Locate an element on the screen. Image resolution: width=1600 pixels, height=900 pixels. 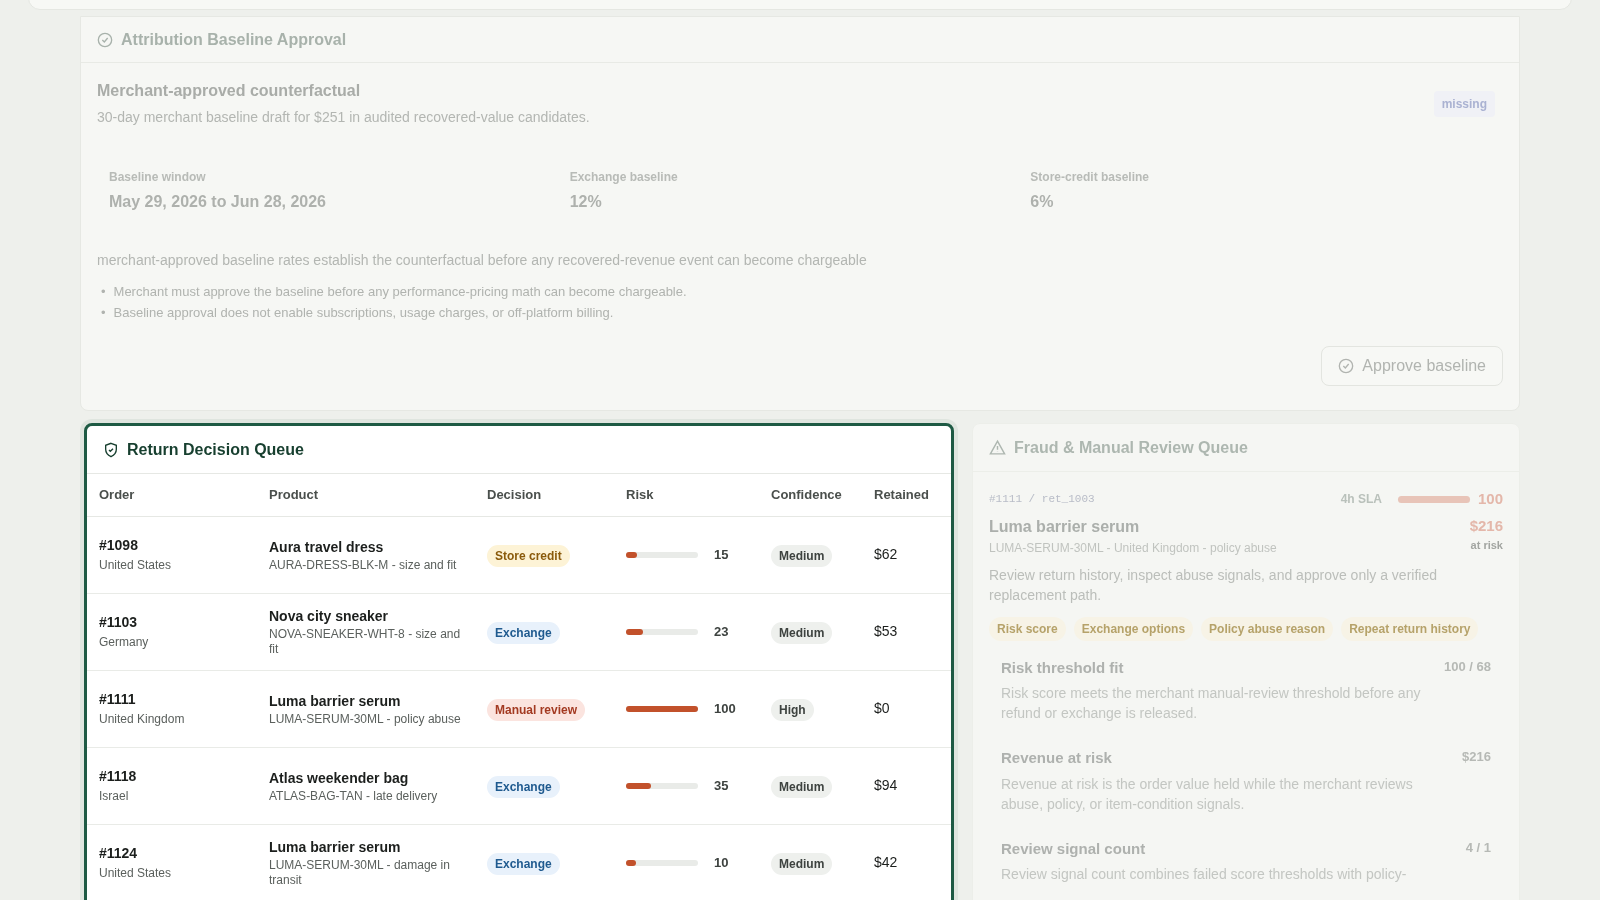
signal-title: Review signal count is located at coordinates (1073, 848).